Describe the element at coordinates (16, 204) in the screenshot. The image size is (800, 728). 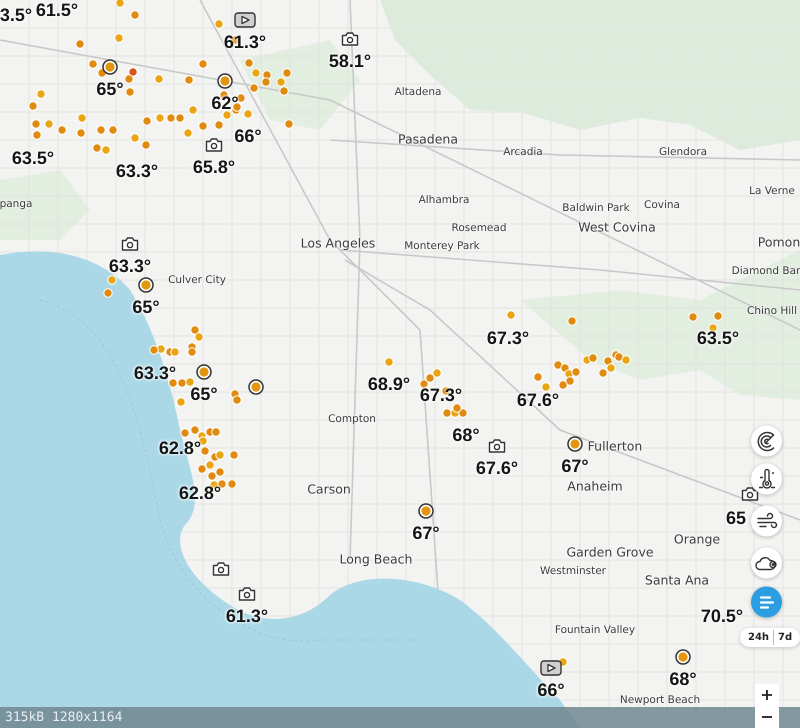
I see `place-label: panga` at that location.